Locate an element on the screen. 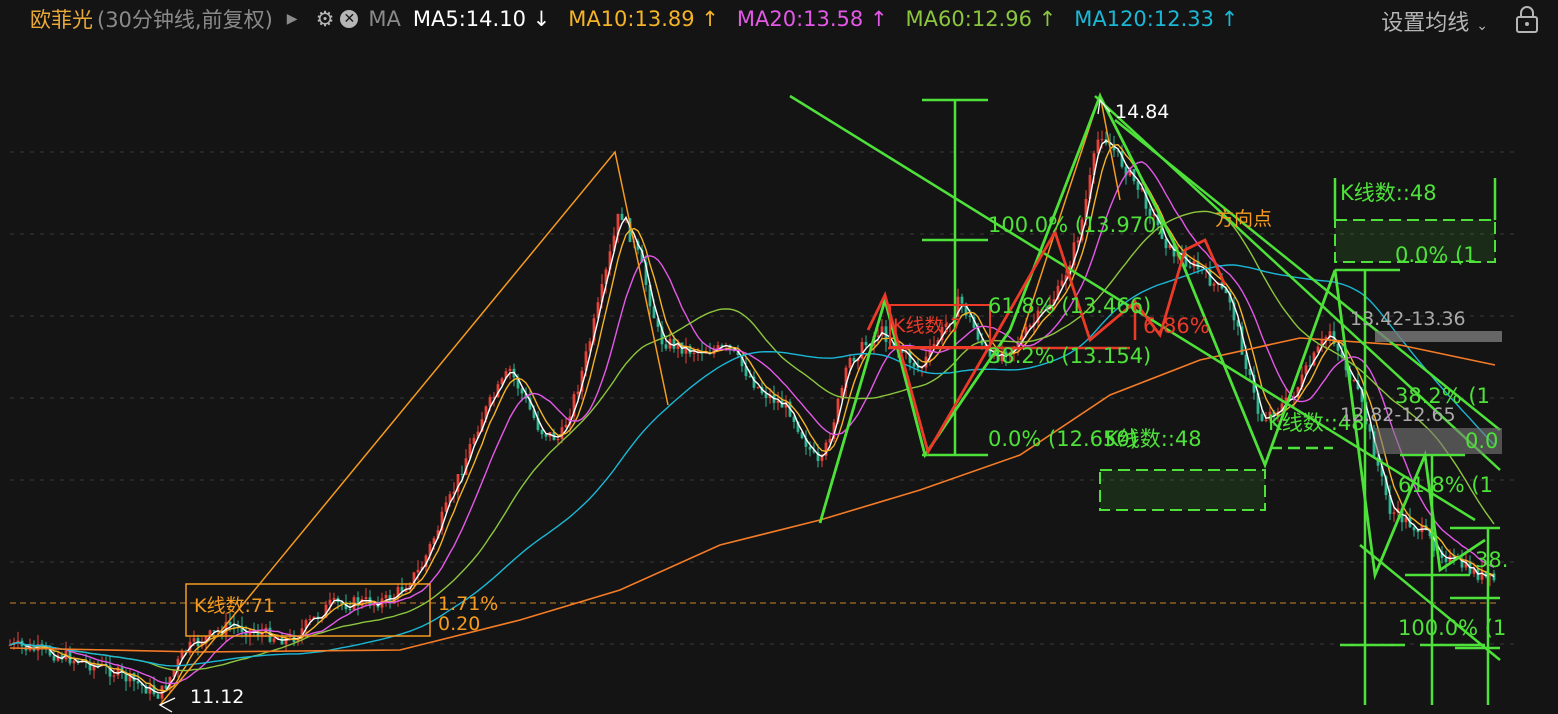 The image size is (1558, 714). kline-box-green is located at coordinates (1182, 490).